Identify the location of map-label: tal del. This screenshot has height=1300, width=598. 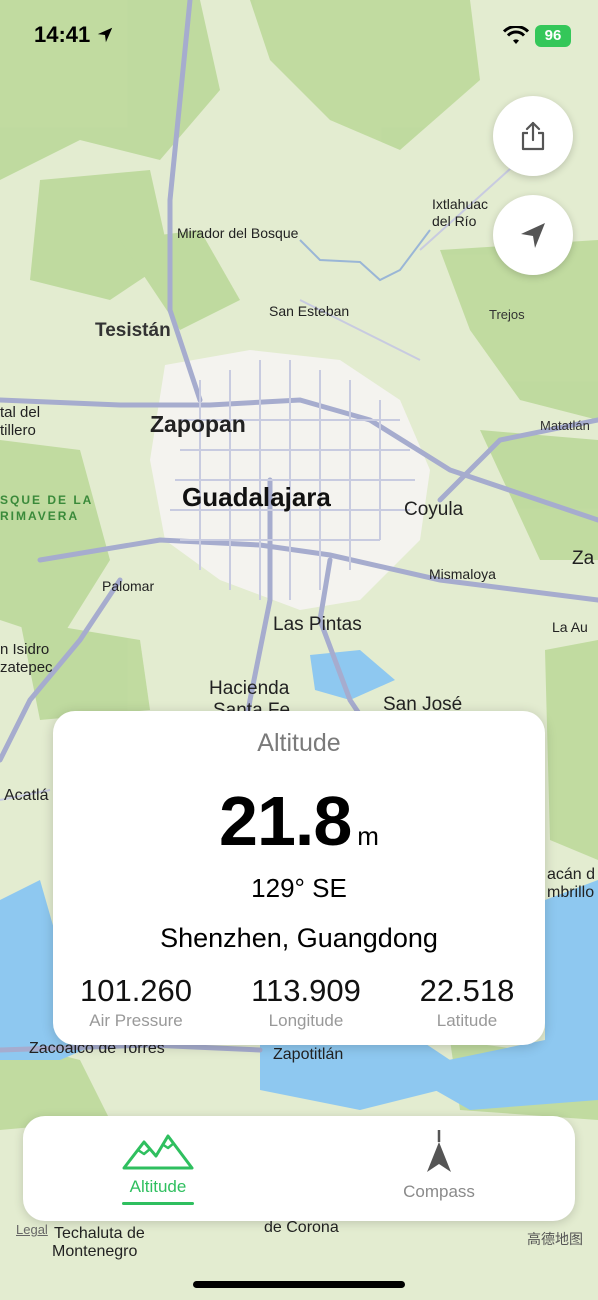
(20, 412).